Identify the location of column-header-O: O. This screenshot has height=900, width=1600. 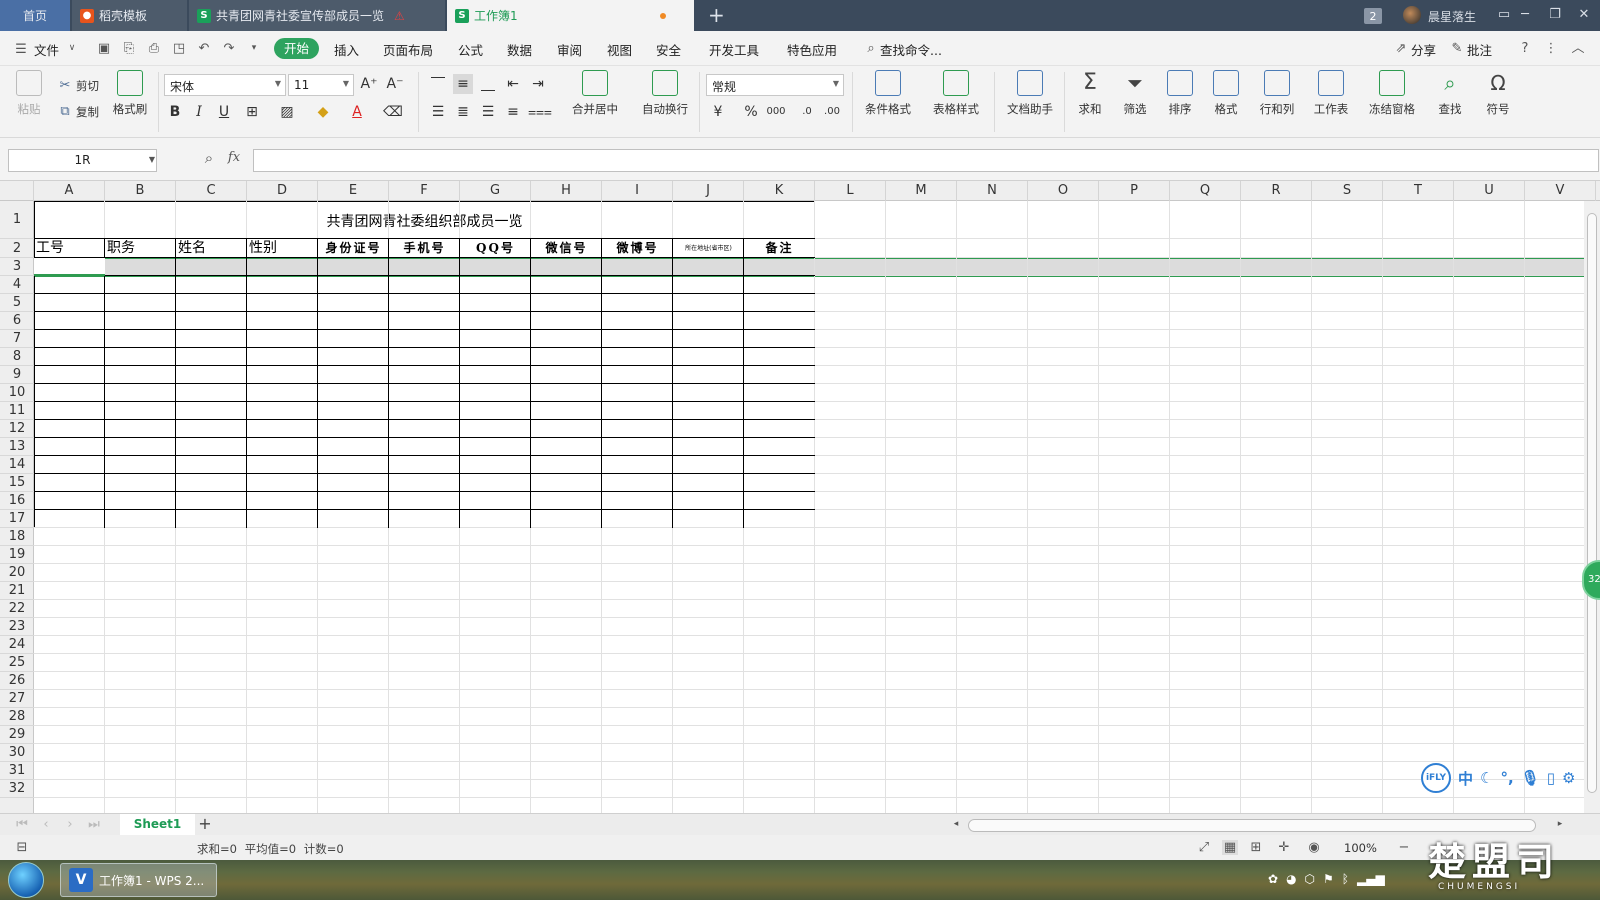
(1063, 191).